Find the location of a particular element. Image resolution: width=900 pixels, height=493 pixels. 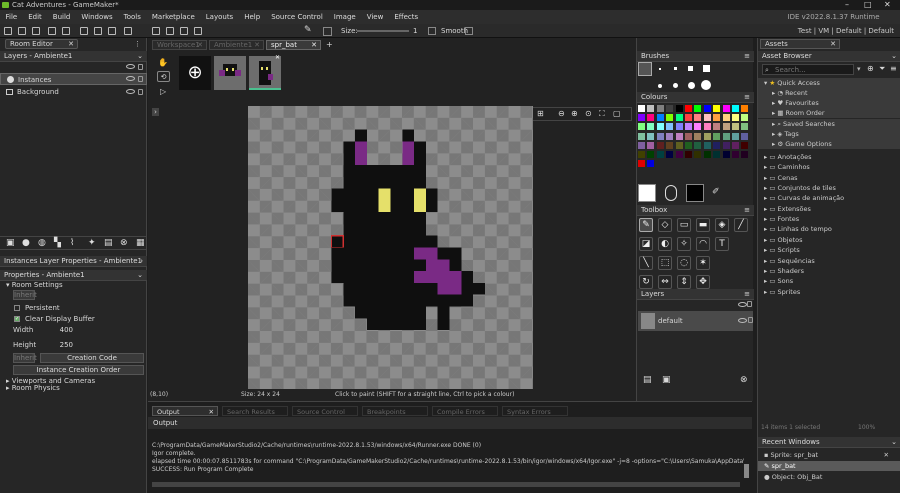

fit-icon: ⛶ is located at coordinates (602, 114).